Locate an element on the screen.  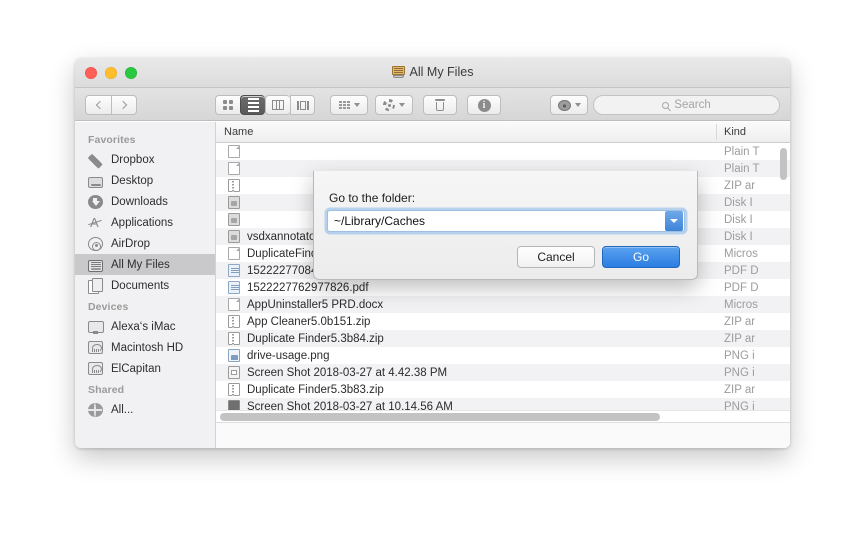
window-titlebar: All My Files is located at coordinates (432, 73).